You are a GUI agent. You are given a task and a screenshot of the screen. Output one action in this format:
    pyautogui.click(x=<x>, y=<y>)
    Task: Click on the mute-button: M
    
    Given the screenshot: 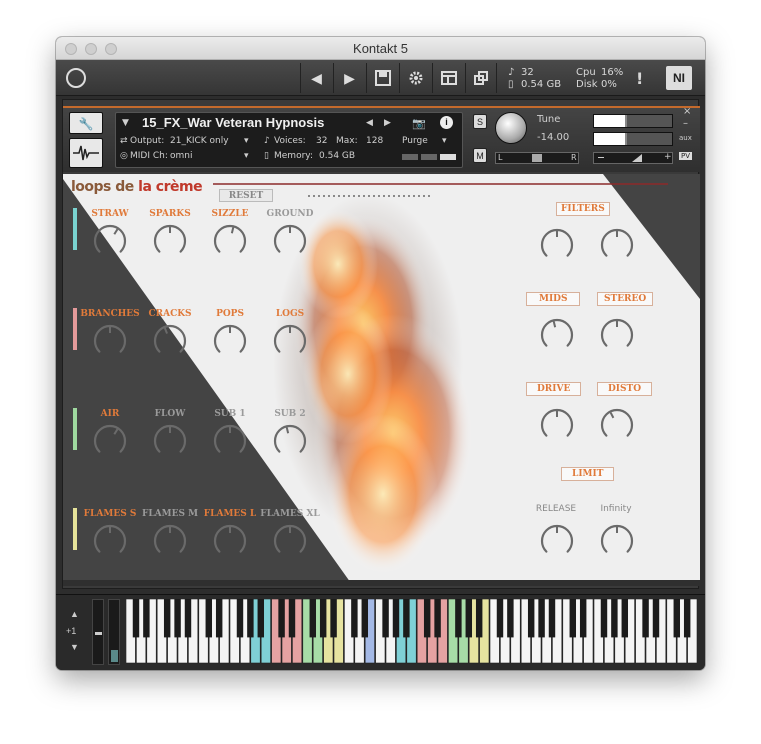 What is the action you would take?
    pyautogui.click(x=480, y=155)
    